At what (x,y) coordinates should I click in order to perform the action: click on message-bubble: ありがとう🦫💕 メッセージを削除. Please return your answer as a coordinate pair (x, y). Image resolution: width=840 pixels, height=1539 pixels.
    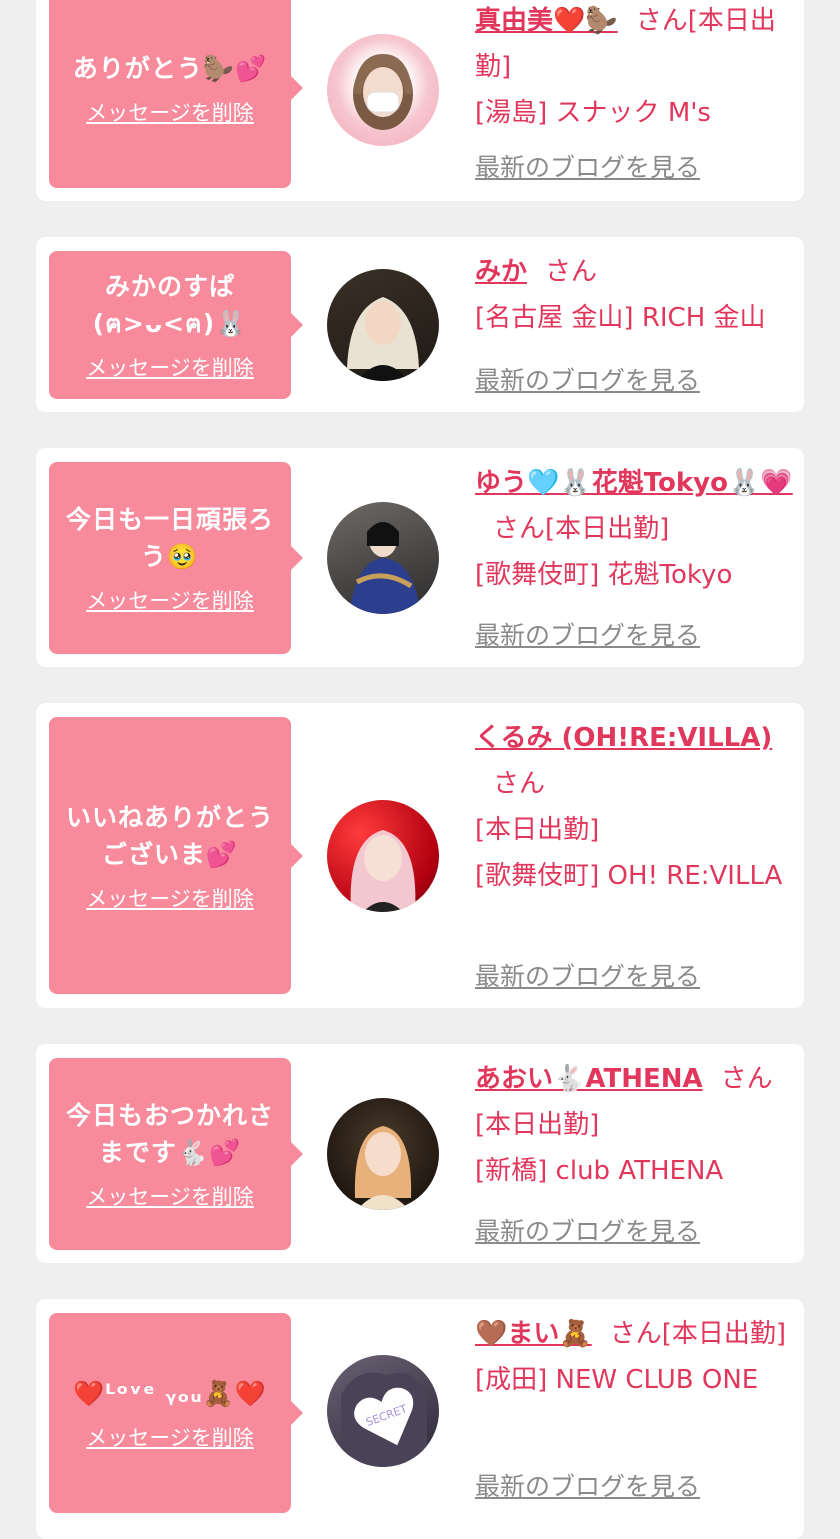
    Looking at the image, I should click on (176, 94).